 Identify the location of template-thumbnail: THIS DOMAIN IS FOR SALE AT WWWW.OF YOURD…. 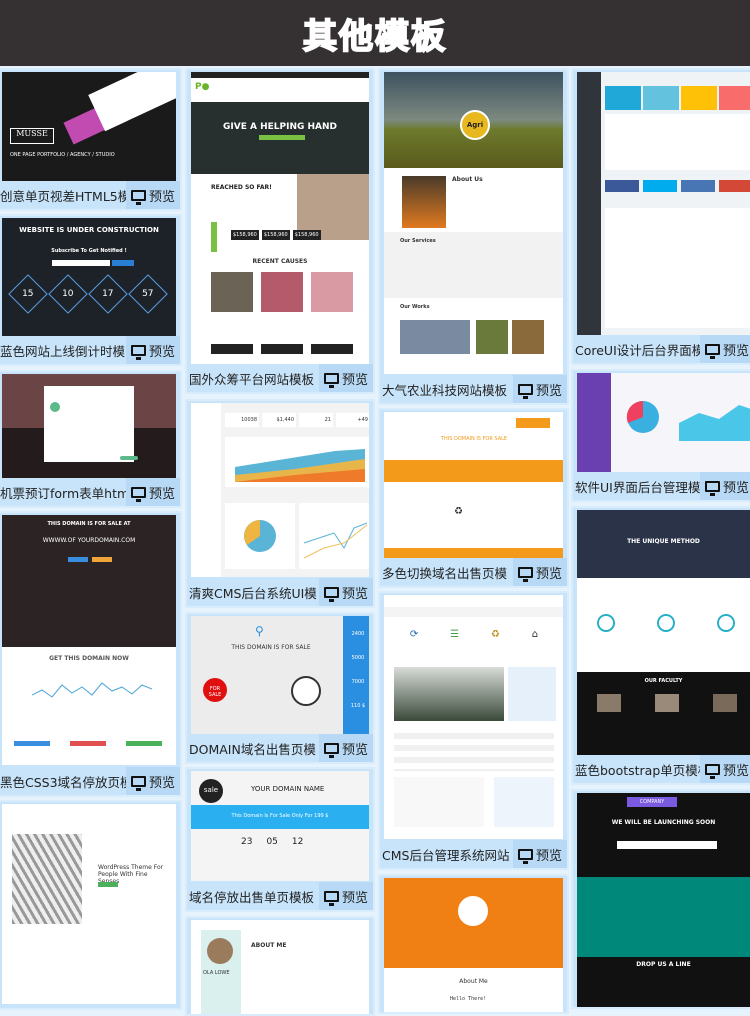
(89, 640).